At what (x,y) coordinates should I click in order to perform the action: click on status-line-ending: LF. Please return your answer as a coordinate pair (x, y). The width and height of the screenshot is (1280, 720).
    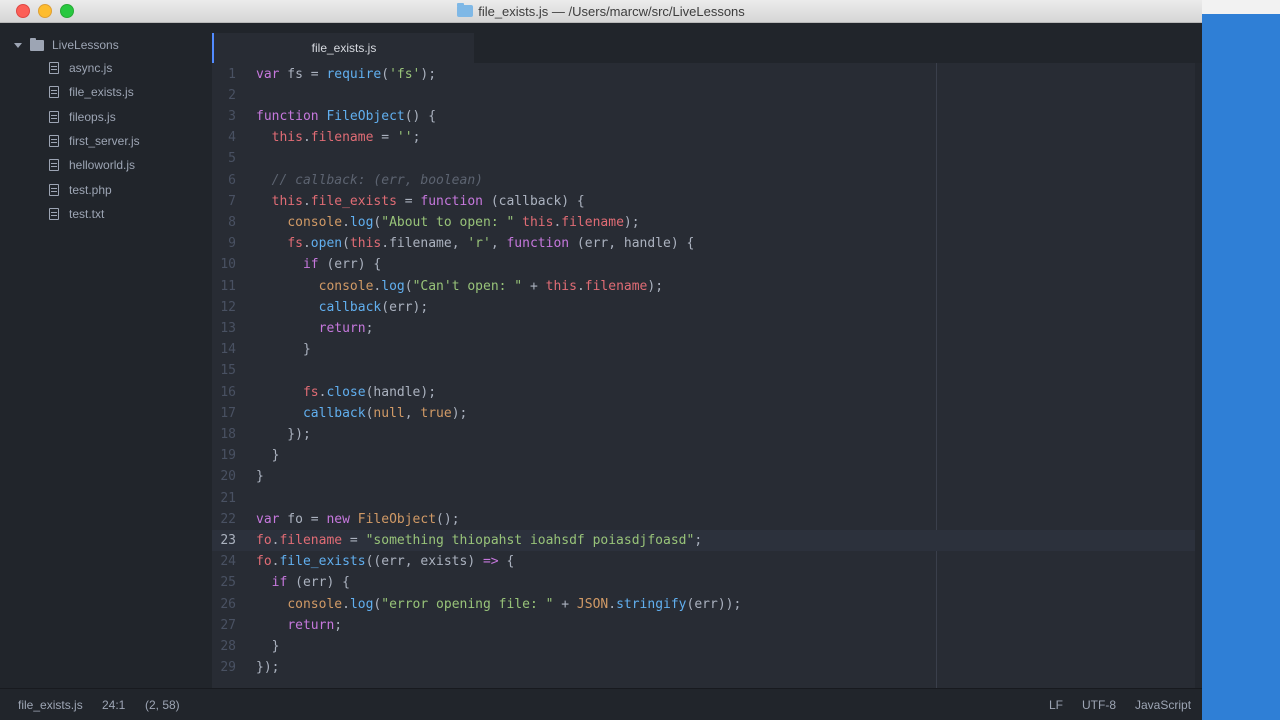
    Looking at the image, I should click on (1056, 705).